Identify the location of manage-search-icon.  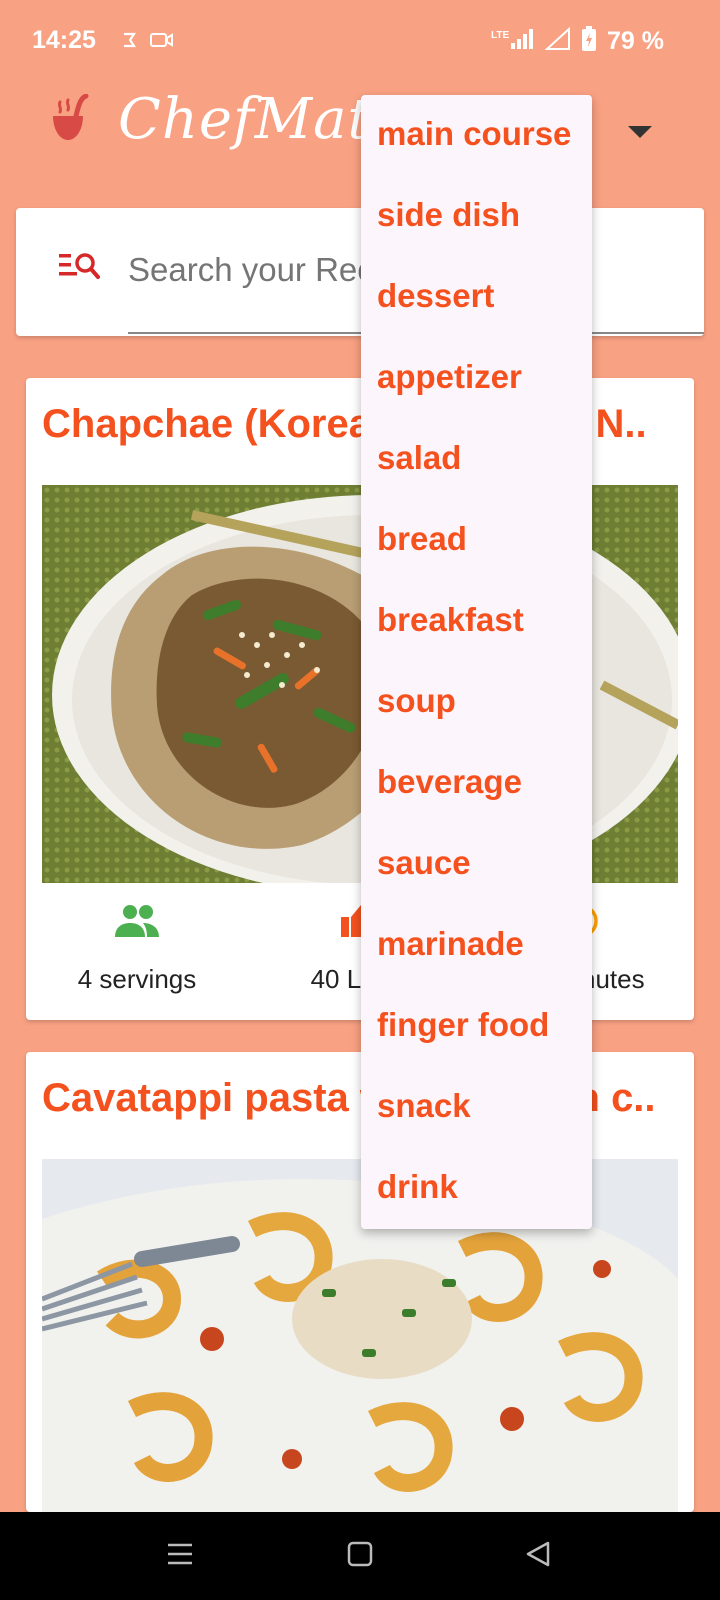
(79, 267).